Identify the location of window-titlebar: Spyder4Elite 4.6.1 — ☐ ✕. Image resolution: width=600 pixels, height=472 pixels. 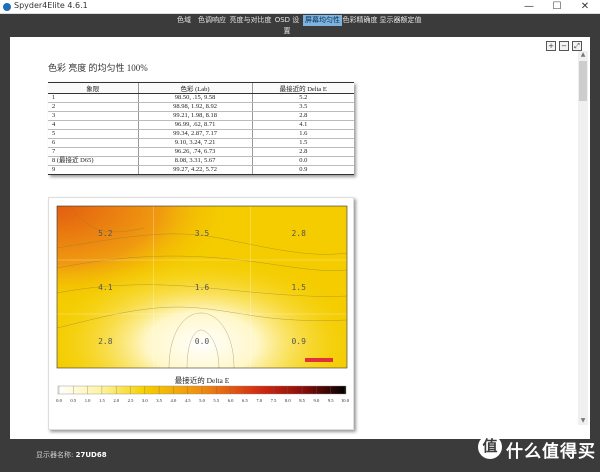
(300, 7).